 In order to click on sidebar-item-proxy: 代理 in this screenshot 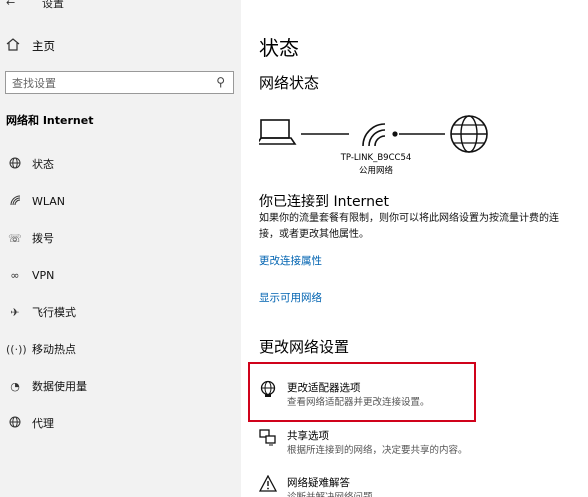, I will do `click(30, 423)`.